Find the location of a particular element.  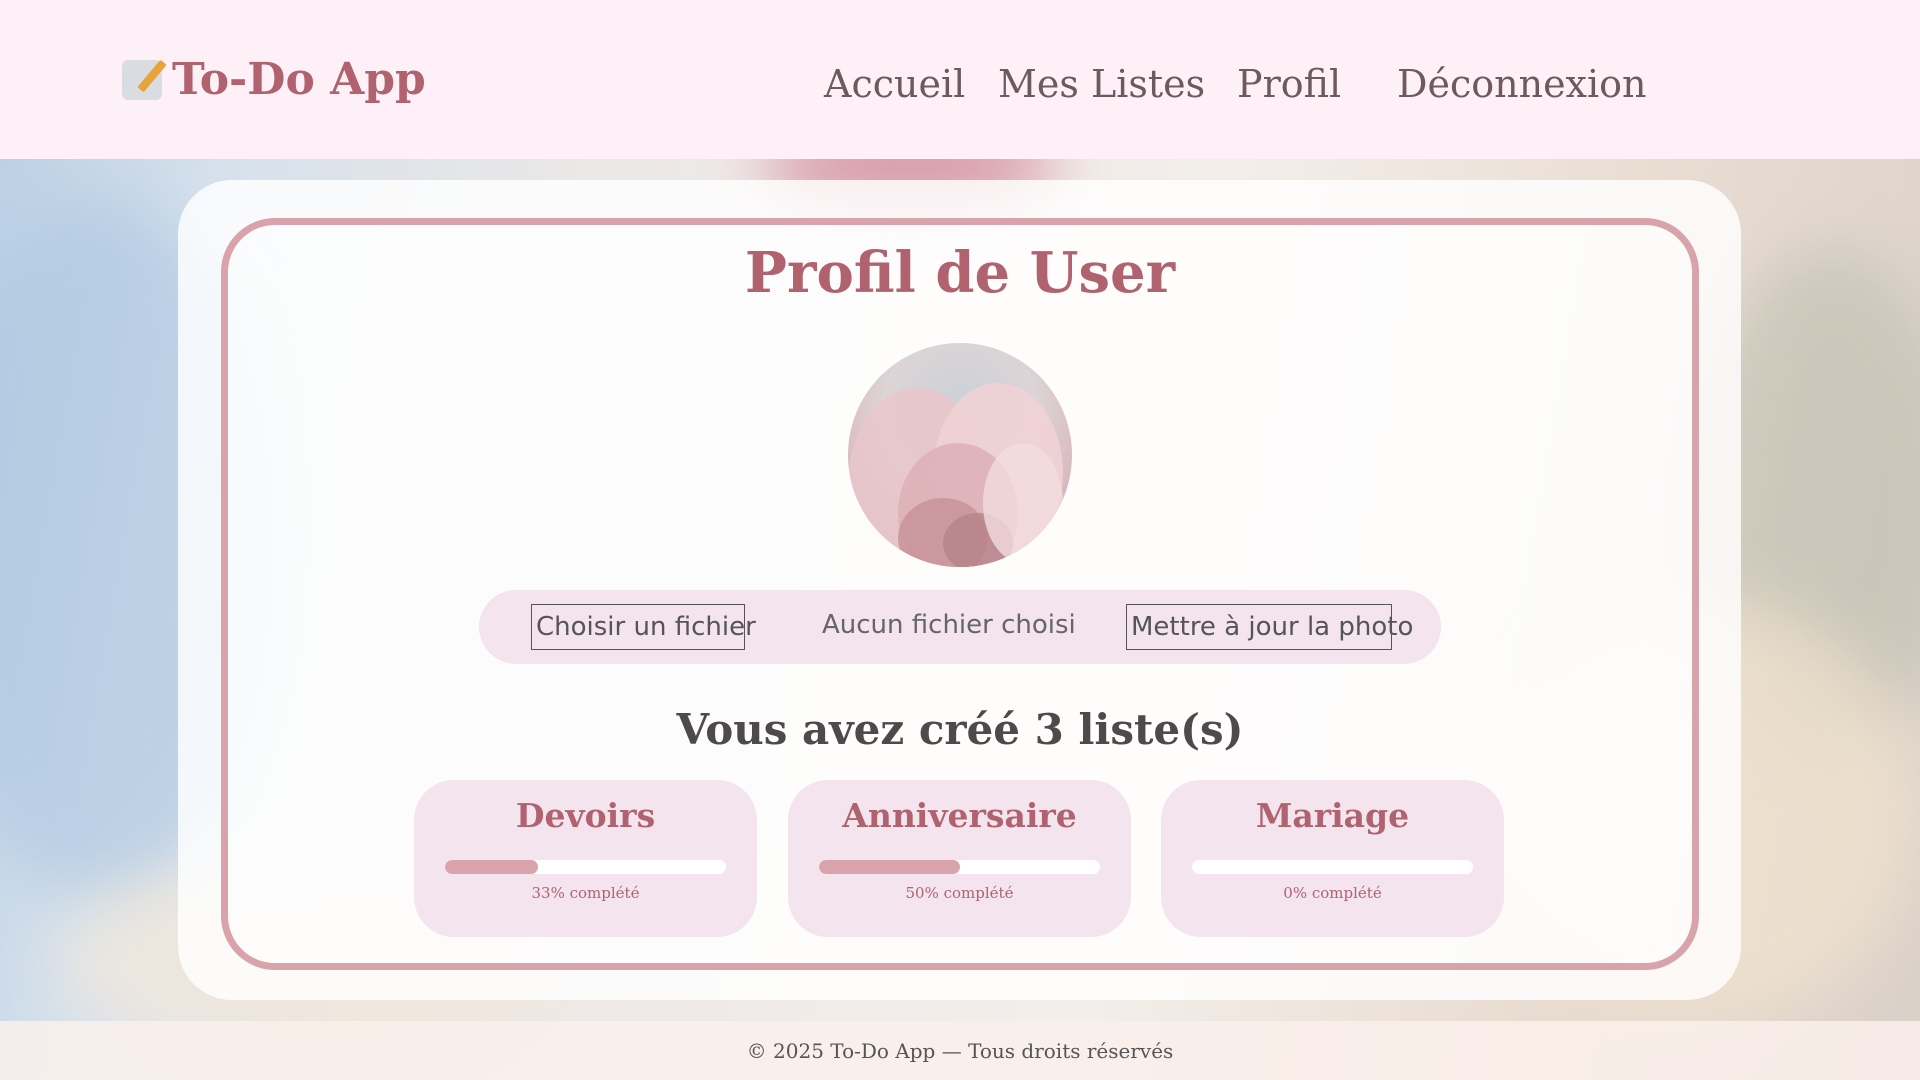

list-card-mariage: Mariage 0% complété is located at coordinates (1332, 858).